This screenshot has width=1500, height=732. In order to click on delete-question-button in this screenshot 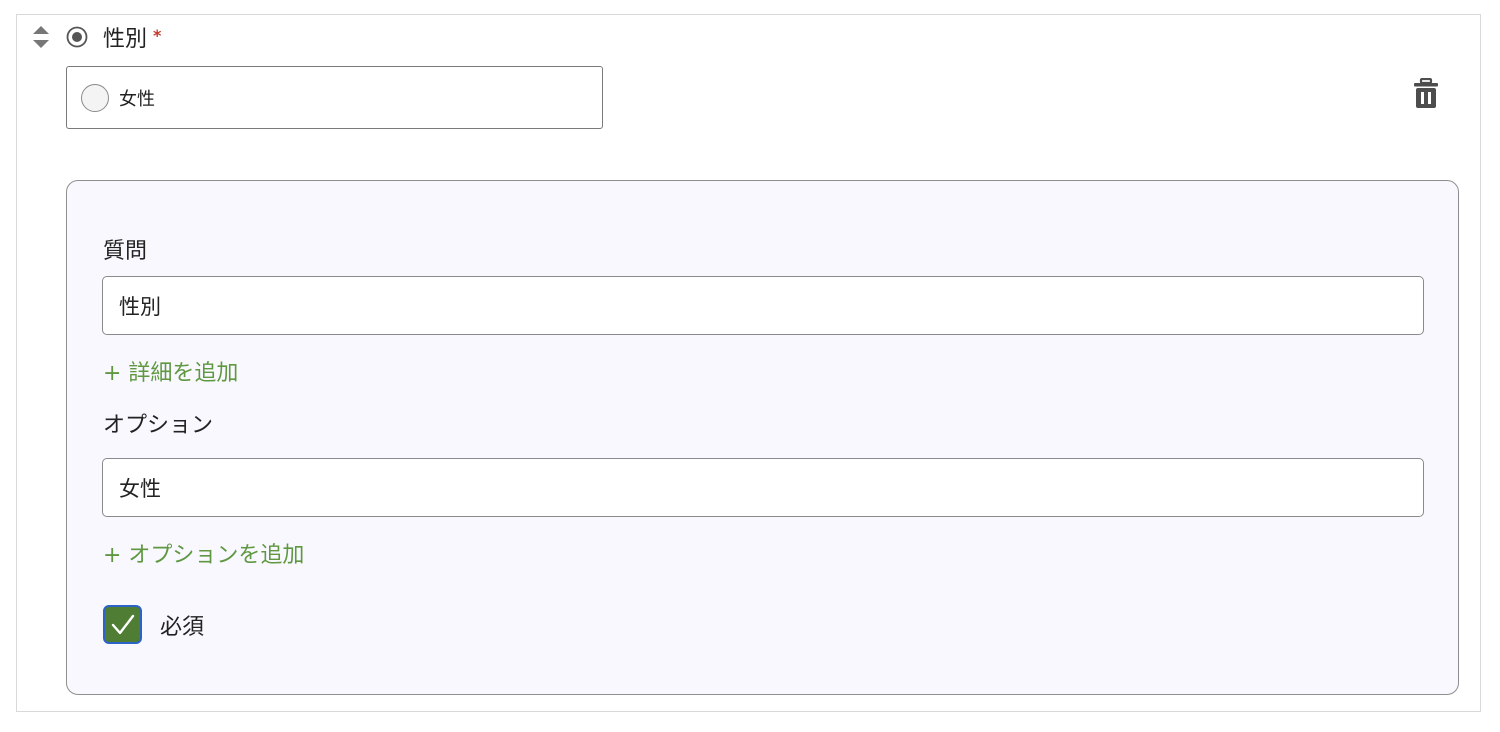, I will do `click(1426, 93)`.